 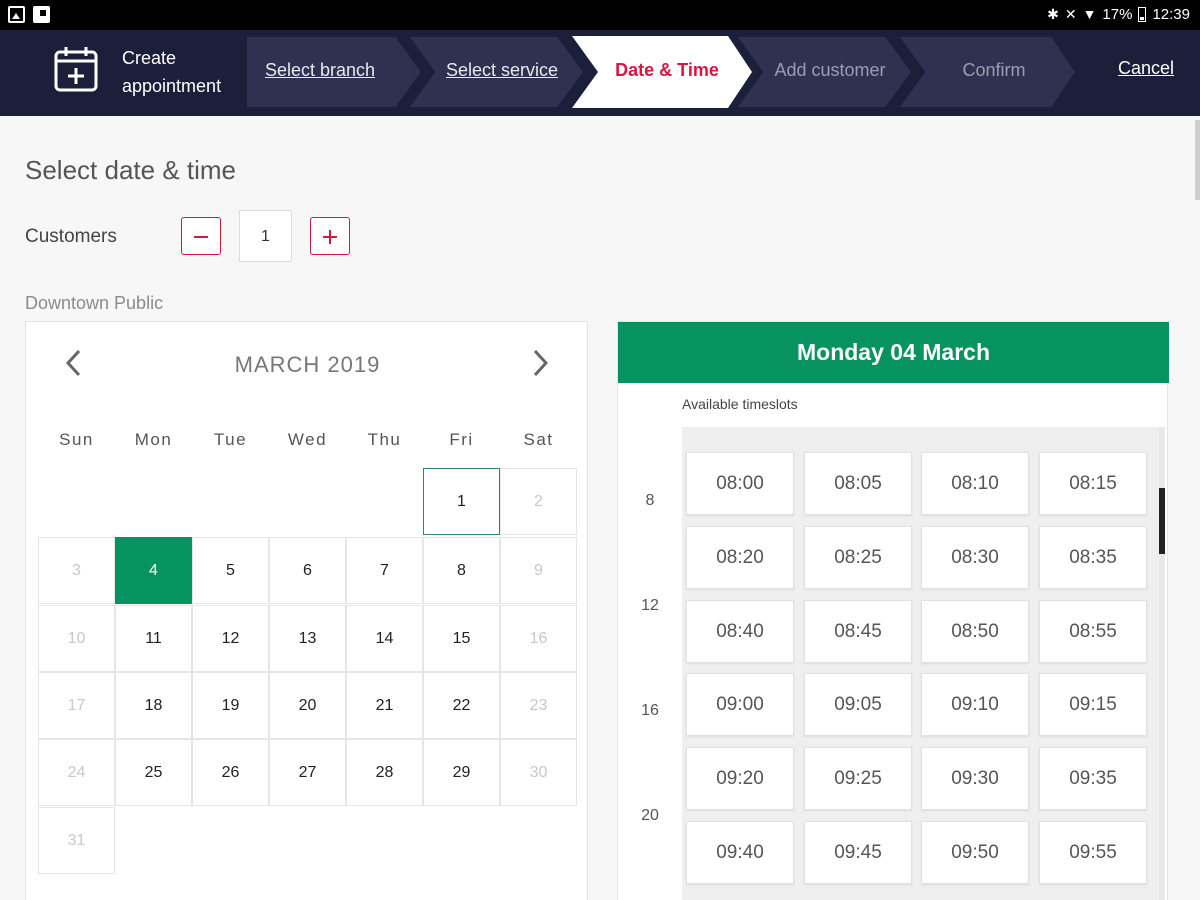 What do you see at coordinates (650, 710) in the screenshot?
I see `hour-label: 16` at bounding box center [650, 710].